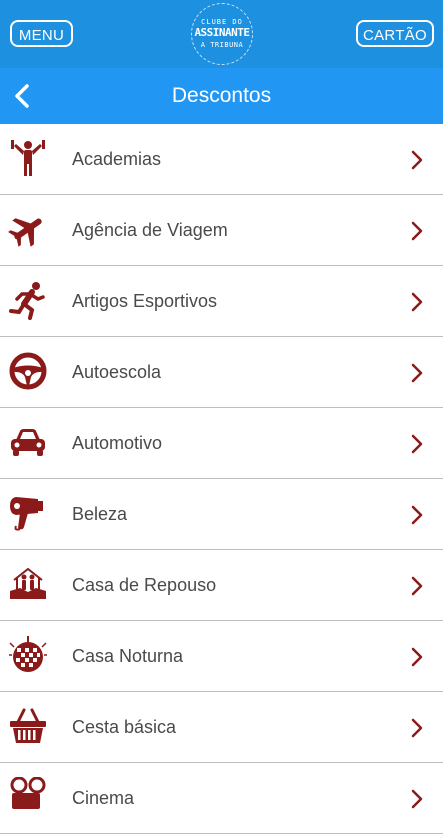 The width and height of the screenshot is (443, 834). I want to click on list-item-label: Casa de Repouso, so click(144, 585).